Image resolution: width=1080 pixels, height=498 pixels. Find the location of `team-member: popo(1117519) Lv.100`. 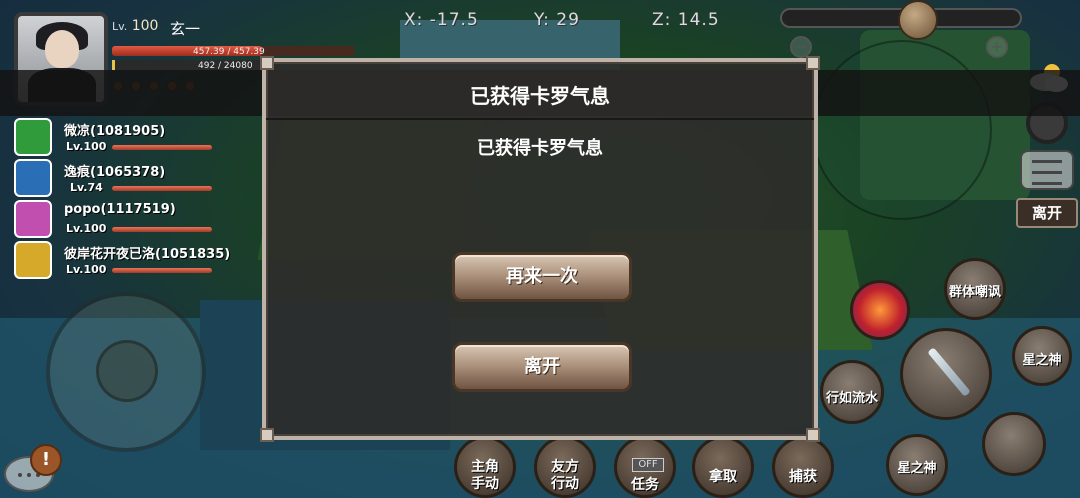

team-member: popo(1117519) Lv.100 is located at coordinates (131, 217).